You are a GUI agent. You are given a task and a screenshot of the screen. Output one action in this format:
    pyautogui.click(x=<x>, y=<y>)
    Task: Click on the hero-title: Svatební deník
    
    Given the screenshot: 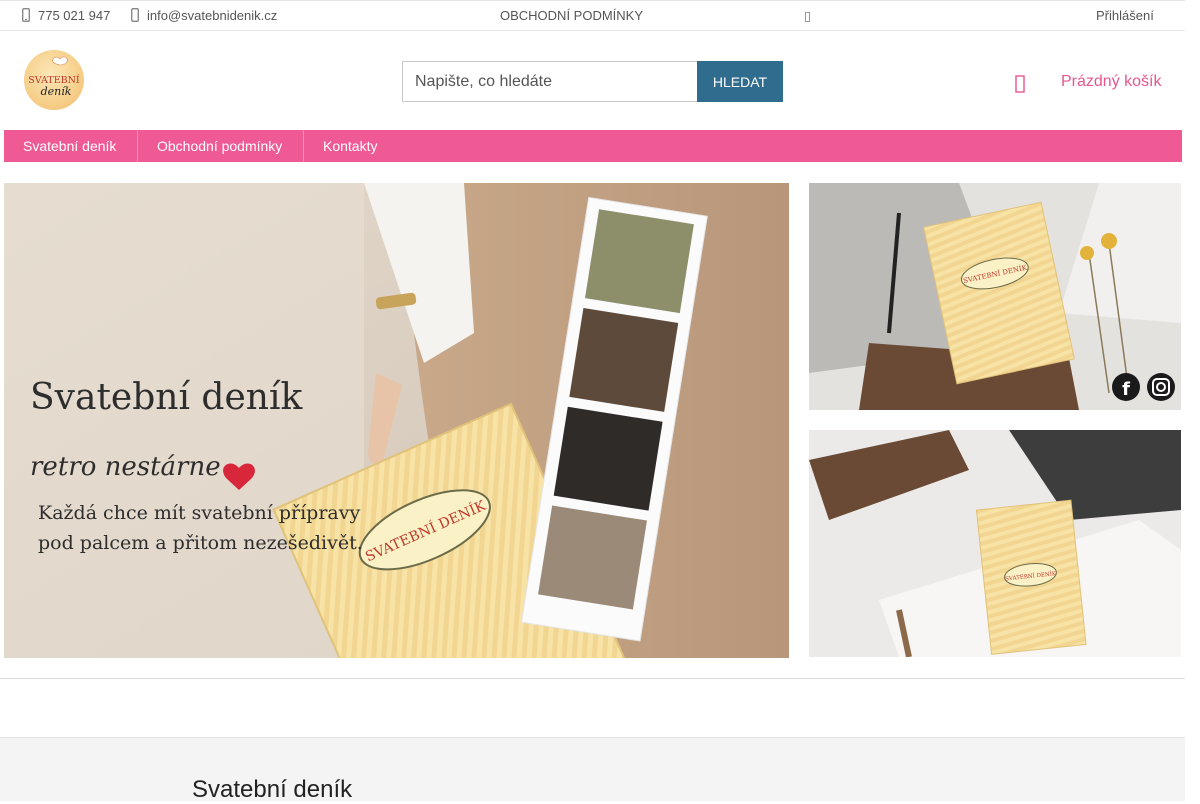 What is the action you would take?
    pyautogui.click(x=166, y=397)
    